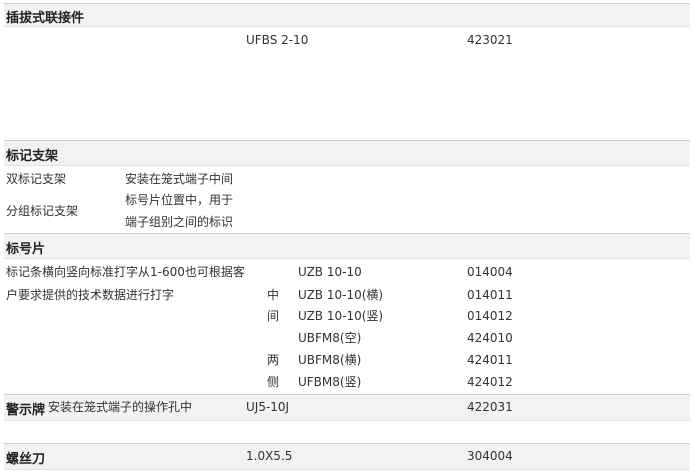  Describe the element at coordinates (490, 272) in the screenshot. I see `strip-item-code: 014004` at that location.